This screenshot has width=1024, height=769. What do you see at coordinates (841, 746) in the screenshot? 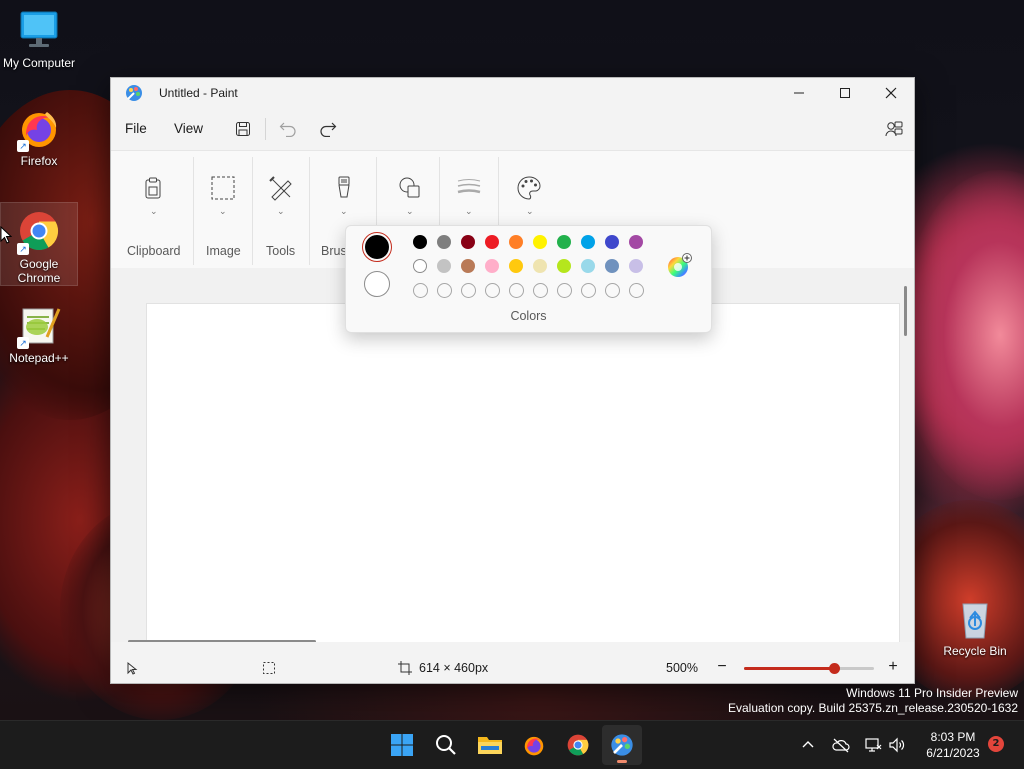
I see `onedrive-button` at bounding box center [841, 746].